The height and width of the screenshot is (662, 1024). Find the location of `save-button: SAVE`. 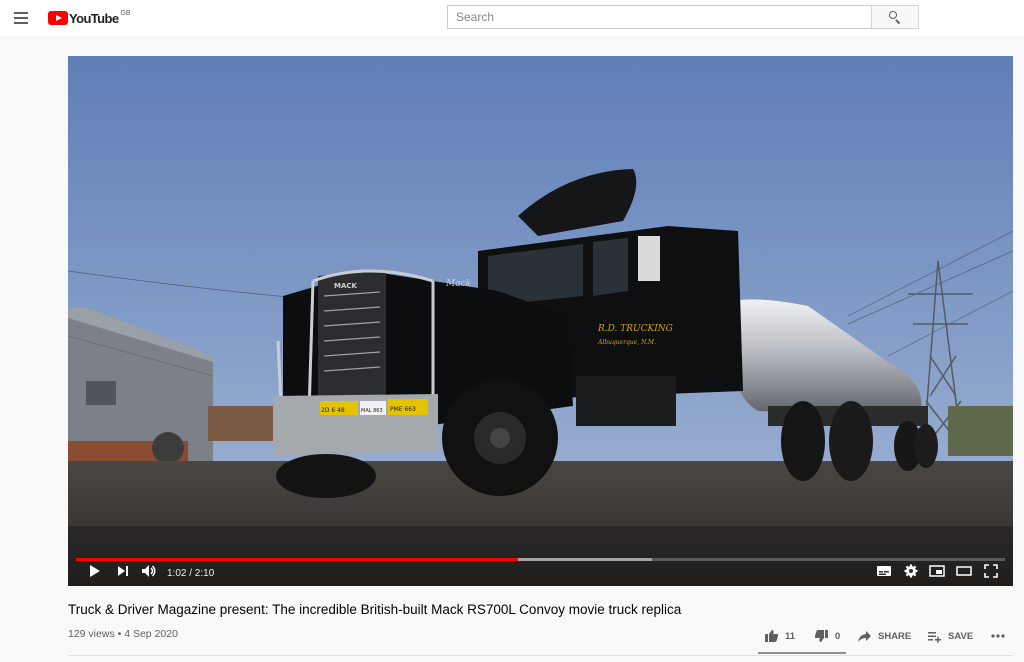

save-button: SAVE is located at coordinates (950, 636).